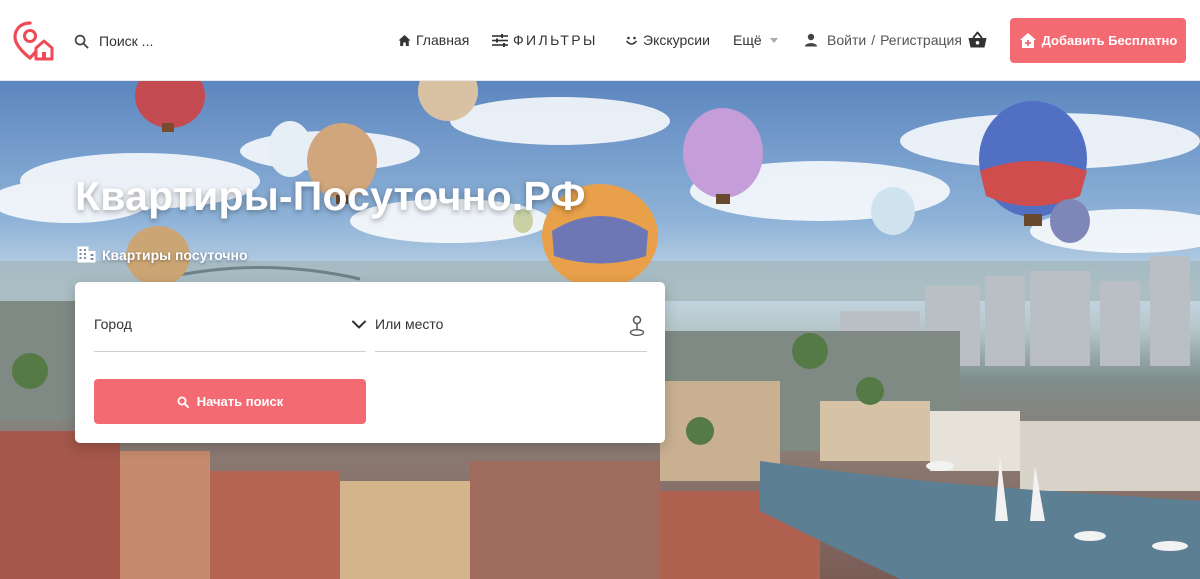 The image size is (1200, 579). What do you see at coordinates (747, 40) in the screenshot?
I see `nav-more-label: Ещё` at bounding box center [747, 40].